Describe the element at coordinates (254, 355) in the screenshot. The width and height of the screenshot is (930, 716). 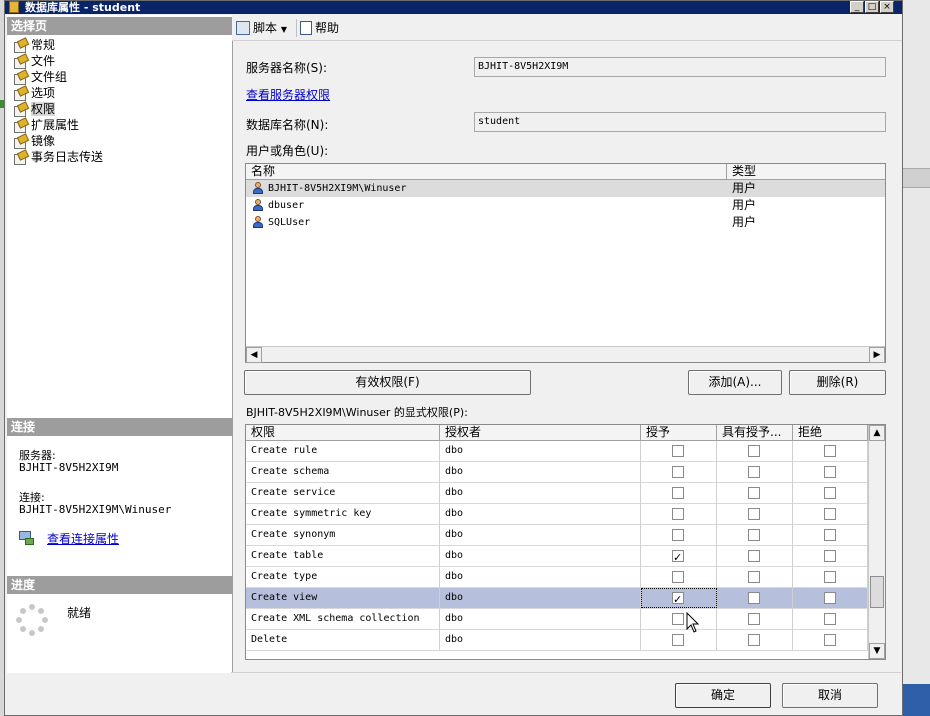
I see `scroll-left-icon: ◀` at that location.